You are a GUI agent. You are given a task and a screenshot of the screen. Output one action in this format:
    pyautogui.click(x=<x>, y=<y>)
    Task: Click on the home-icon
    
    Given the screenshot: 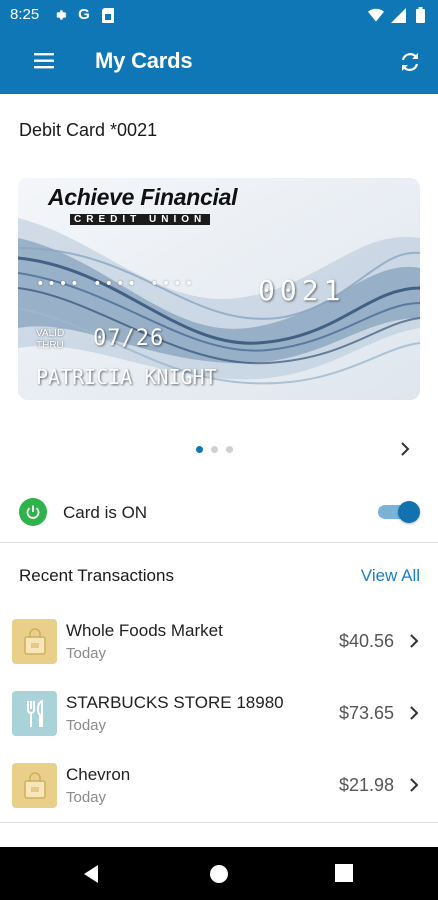 What is the action you would take?
    pyautogui.click(x=219, y=874)
    